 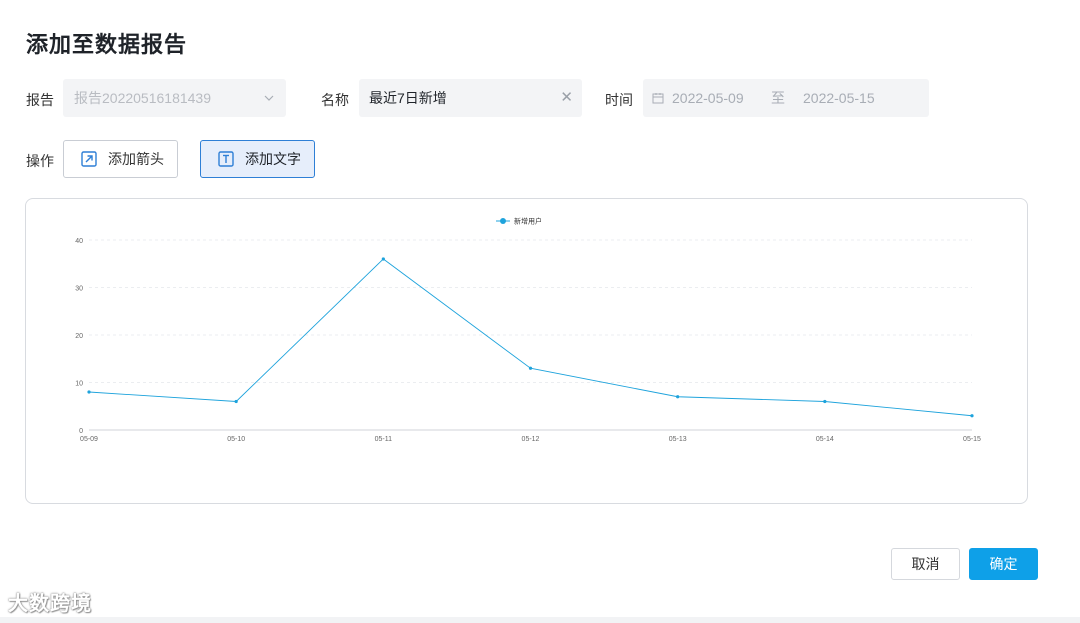 I want to click on calendar-icon, so click(x=658, y=98).